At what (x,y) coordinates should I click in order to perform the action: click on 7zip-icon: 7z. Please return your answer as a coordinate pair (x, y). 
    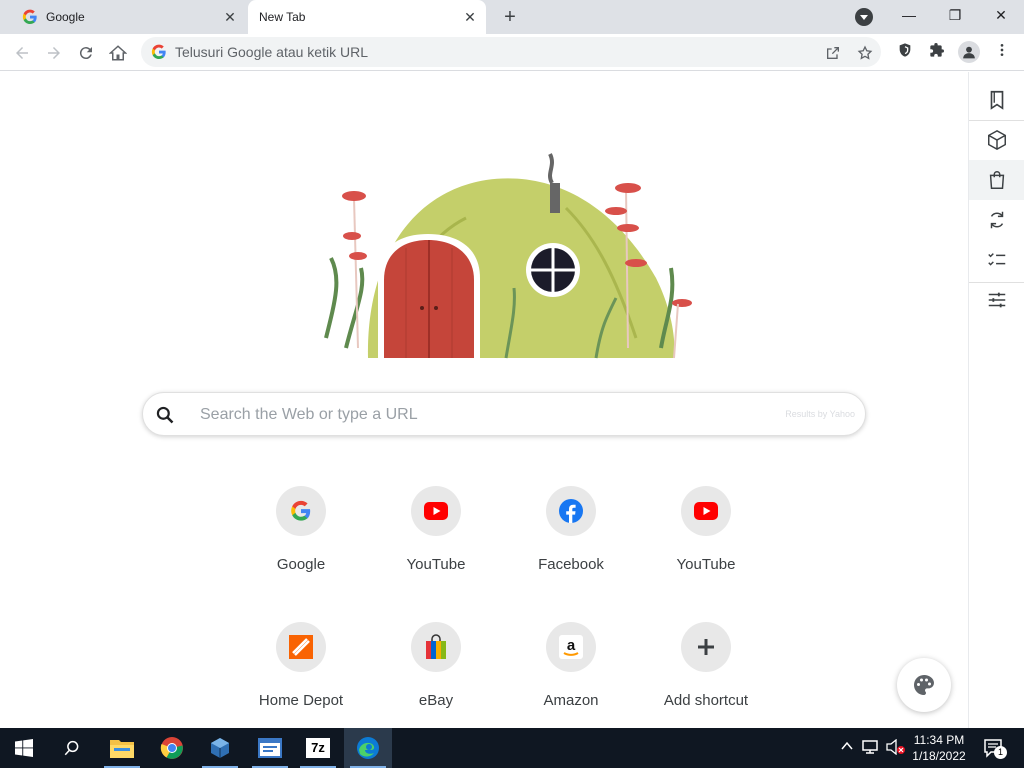
    Looking at the image, I should click on (318, 748).